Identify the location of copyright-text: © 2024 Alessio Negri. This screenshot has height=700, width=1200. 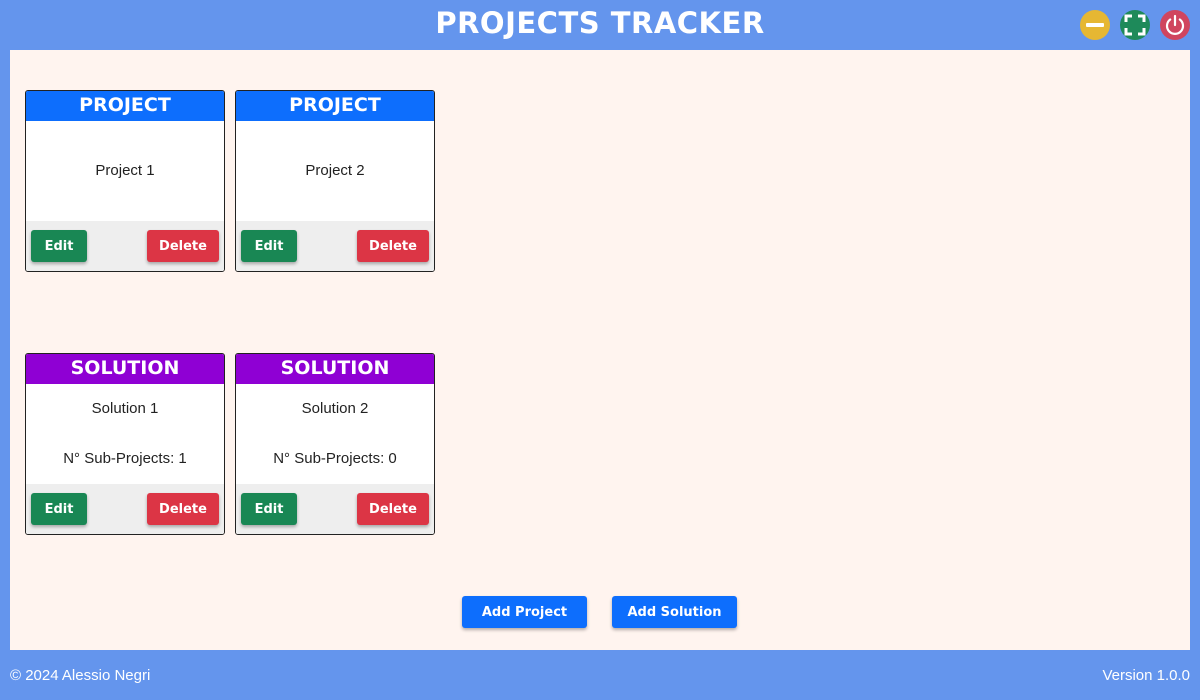
(80, 675).